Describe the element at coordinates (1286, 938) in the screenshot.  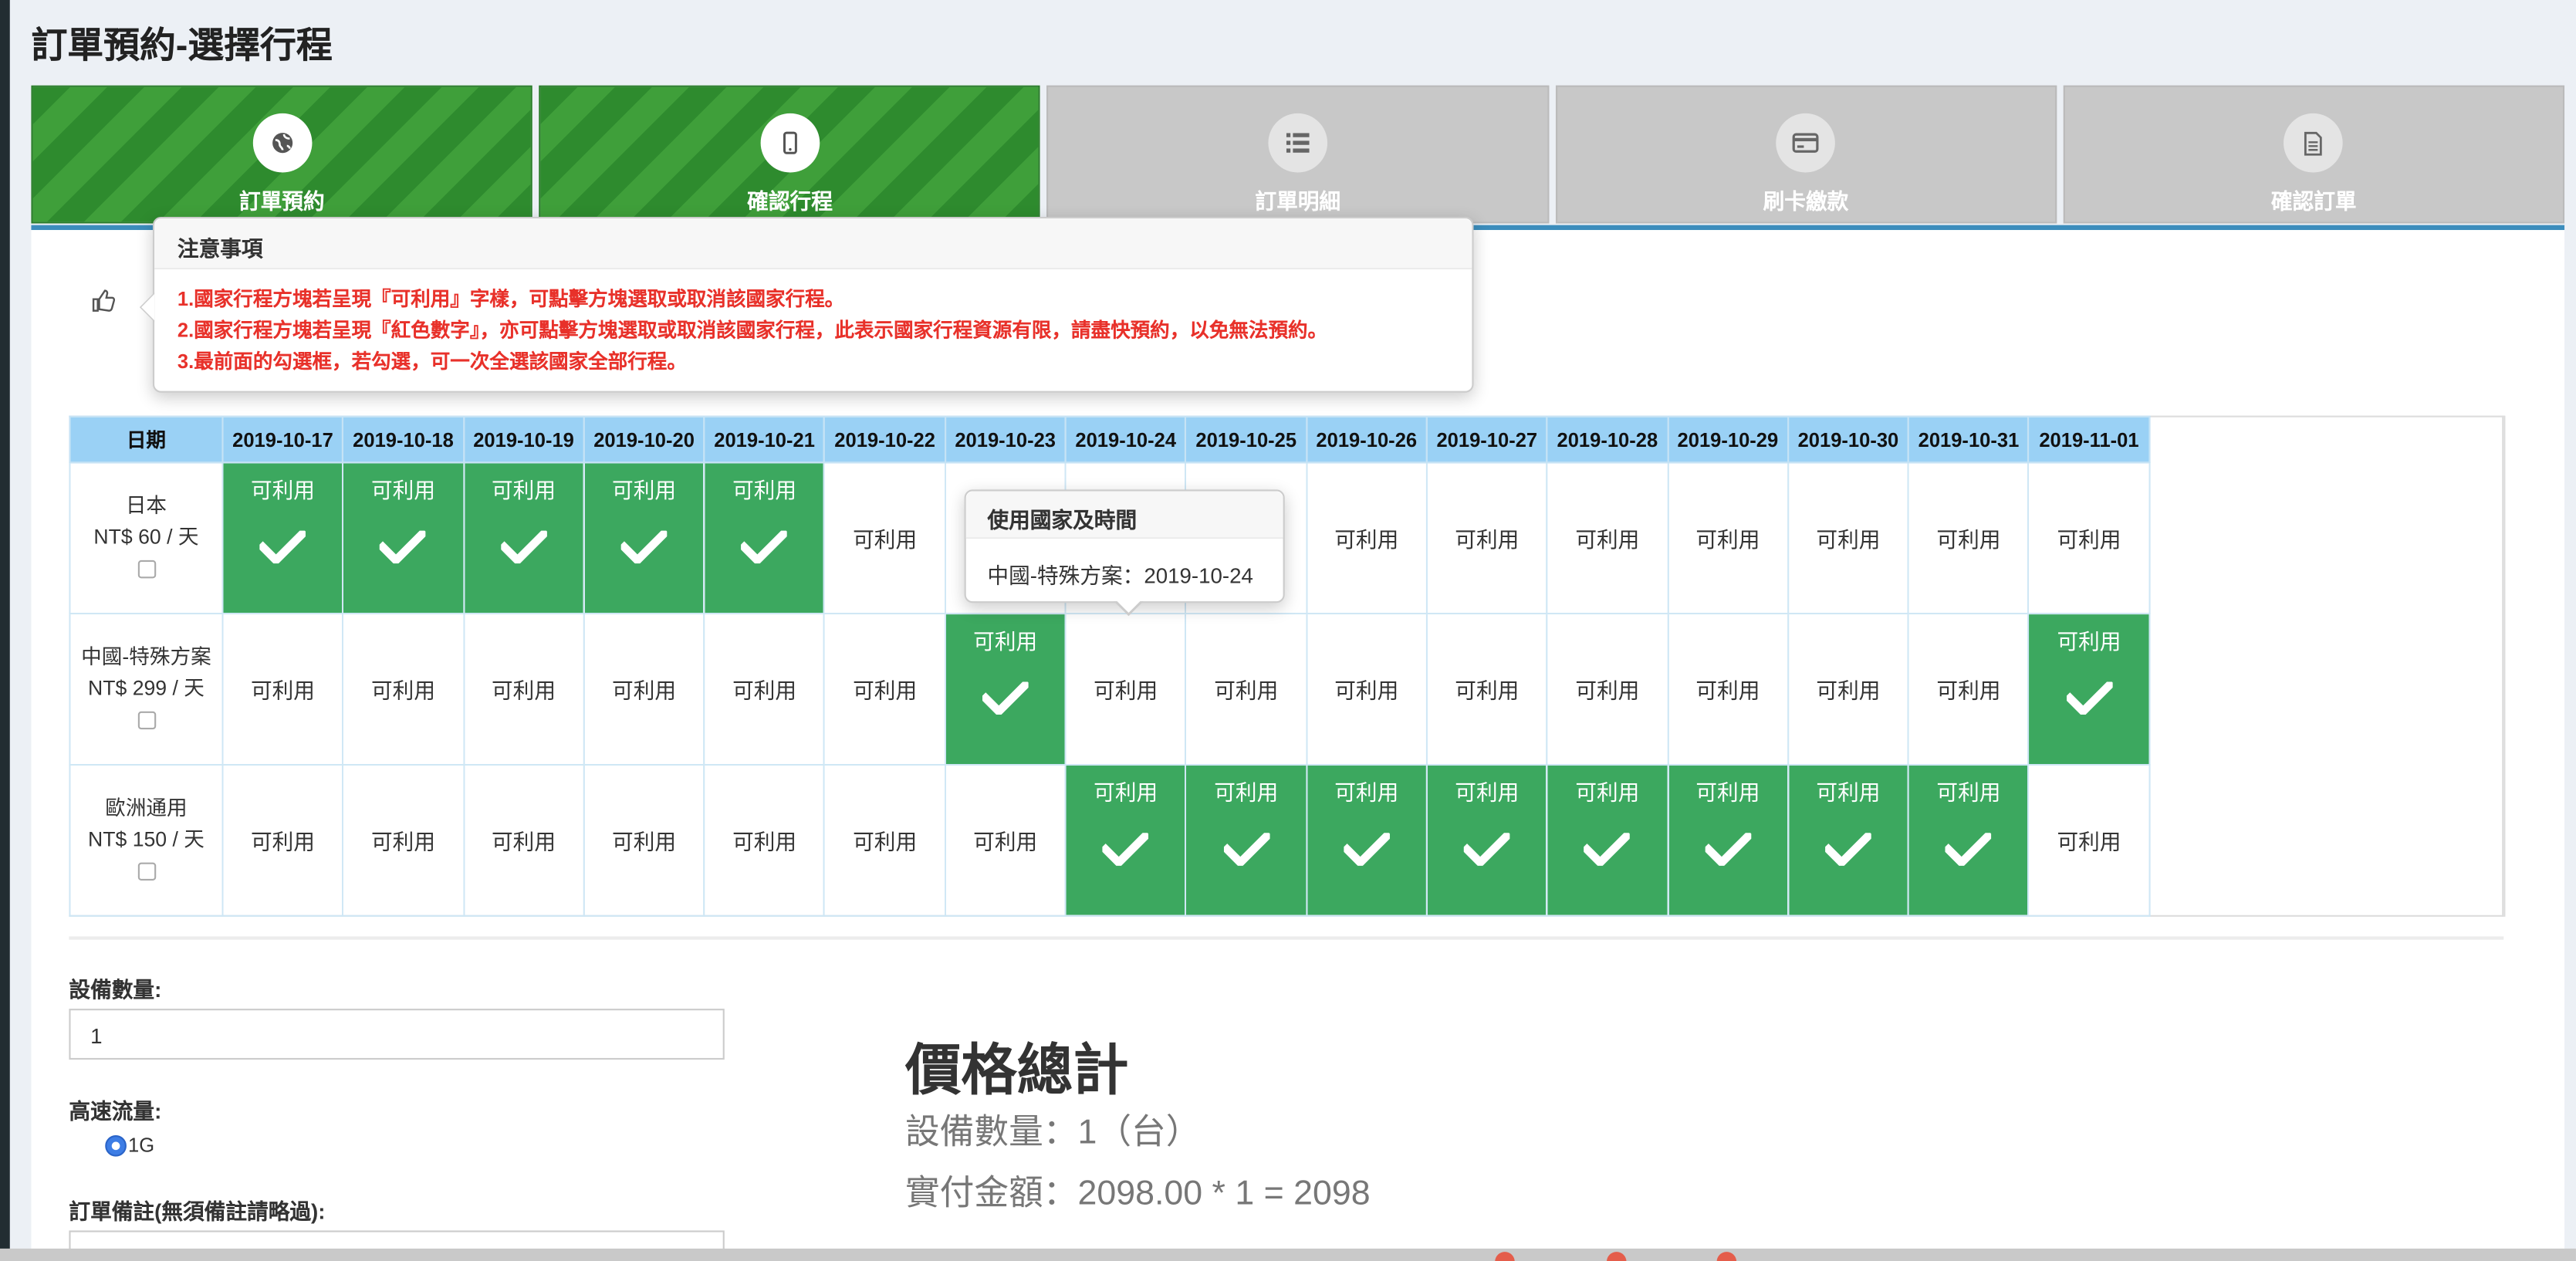
I see `horizontal-scrollbar` at that location.